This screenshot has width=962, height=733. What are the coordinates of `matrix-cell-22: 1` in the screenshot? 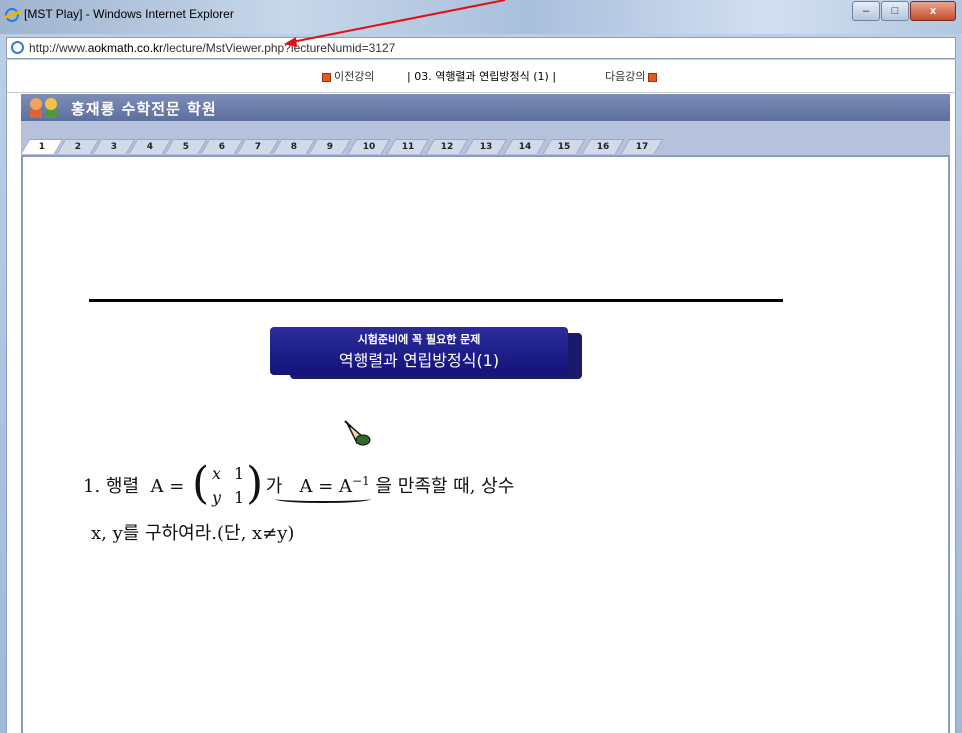 It's located at (239, 497).